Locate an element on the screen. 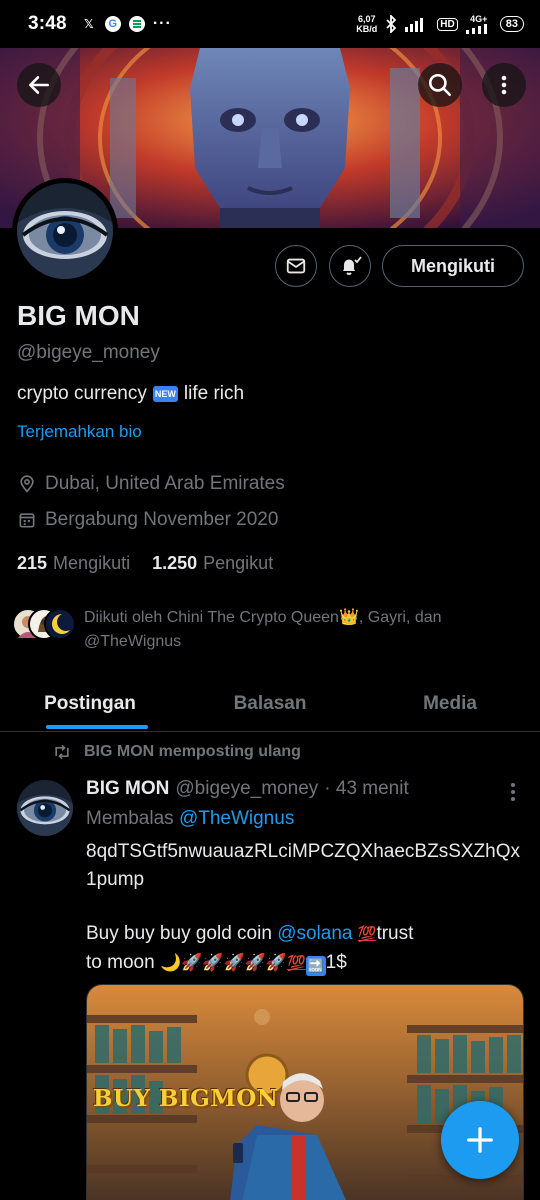 The width and height of the screenshot is (540, 1200). battery-indicator: 83 is located at coordinates (511, 24).